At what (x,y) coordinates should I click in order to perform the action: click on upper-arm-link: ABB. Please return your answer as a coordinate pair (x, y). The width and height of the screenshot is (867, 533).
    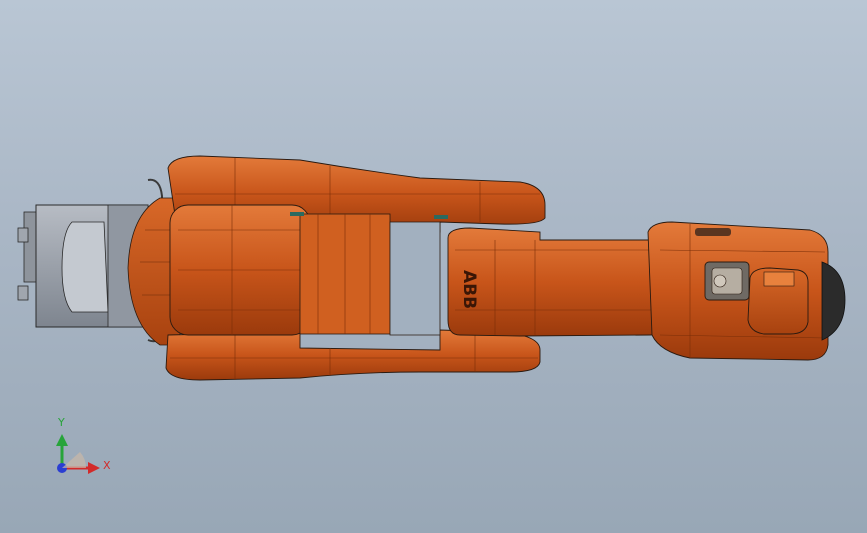
    Looking at the image, I should click on (556, 282).